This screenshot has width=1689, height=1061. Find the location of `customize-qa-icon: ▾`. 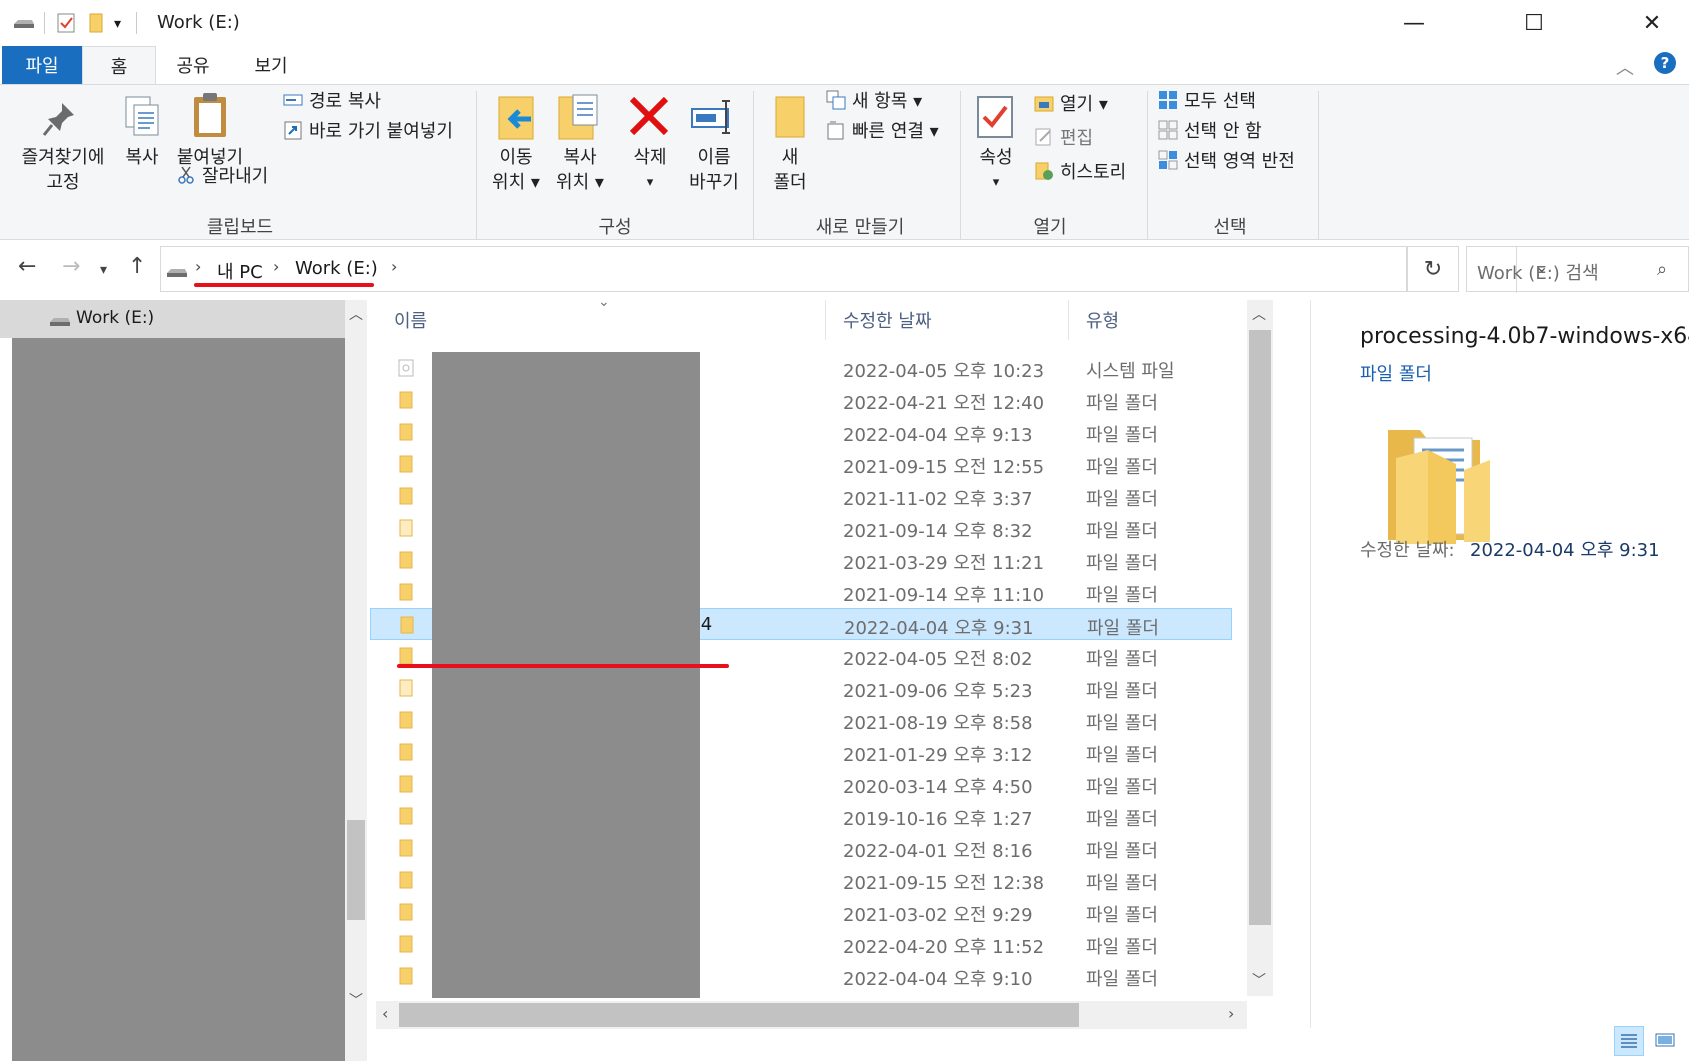

customize-qa-icon: ▾ is located at coordinates (117, 24).